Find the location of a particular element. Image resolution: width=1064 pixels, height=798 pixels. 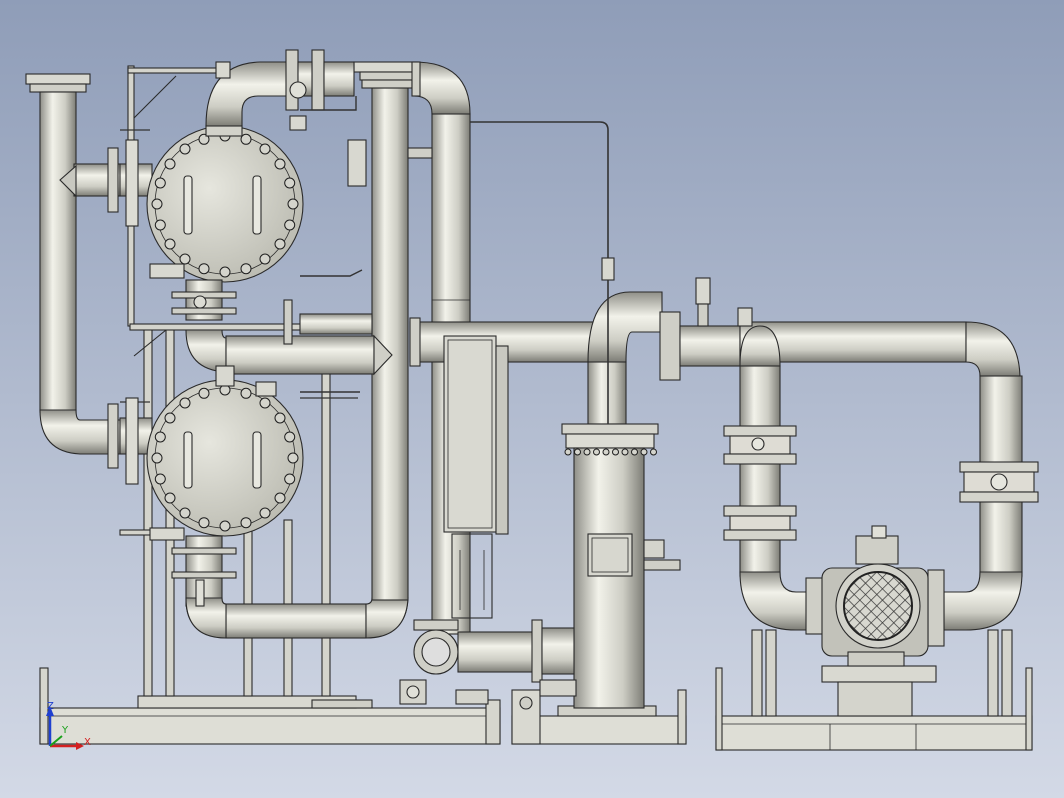

triad-label-x: X is located at coordinates (87, 742).